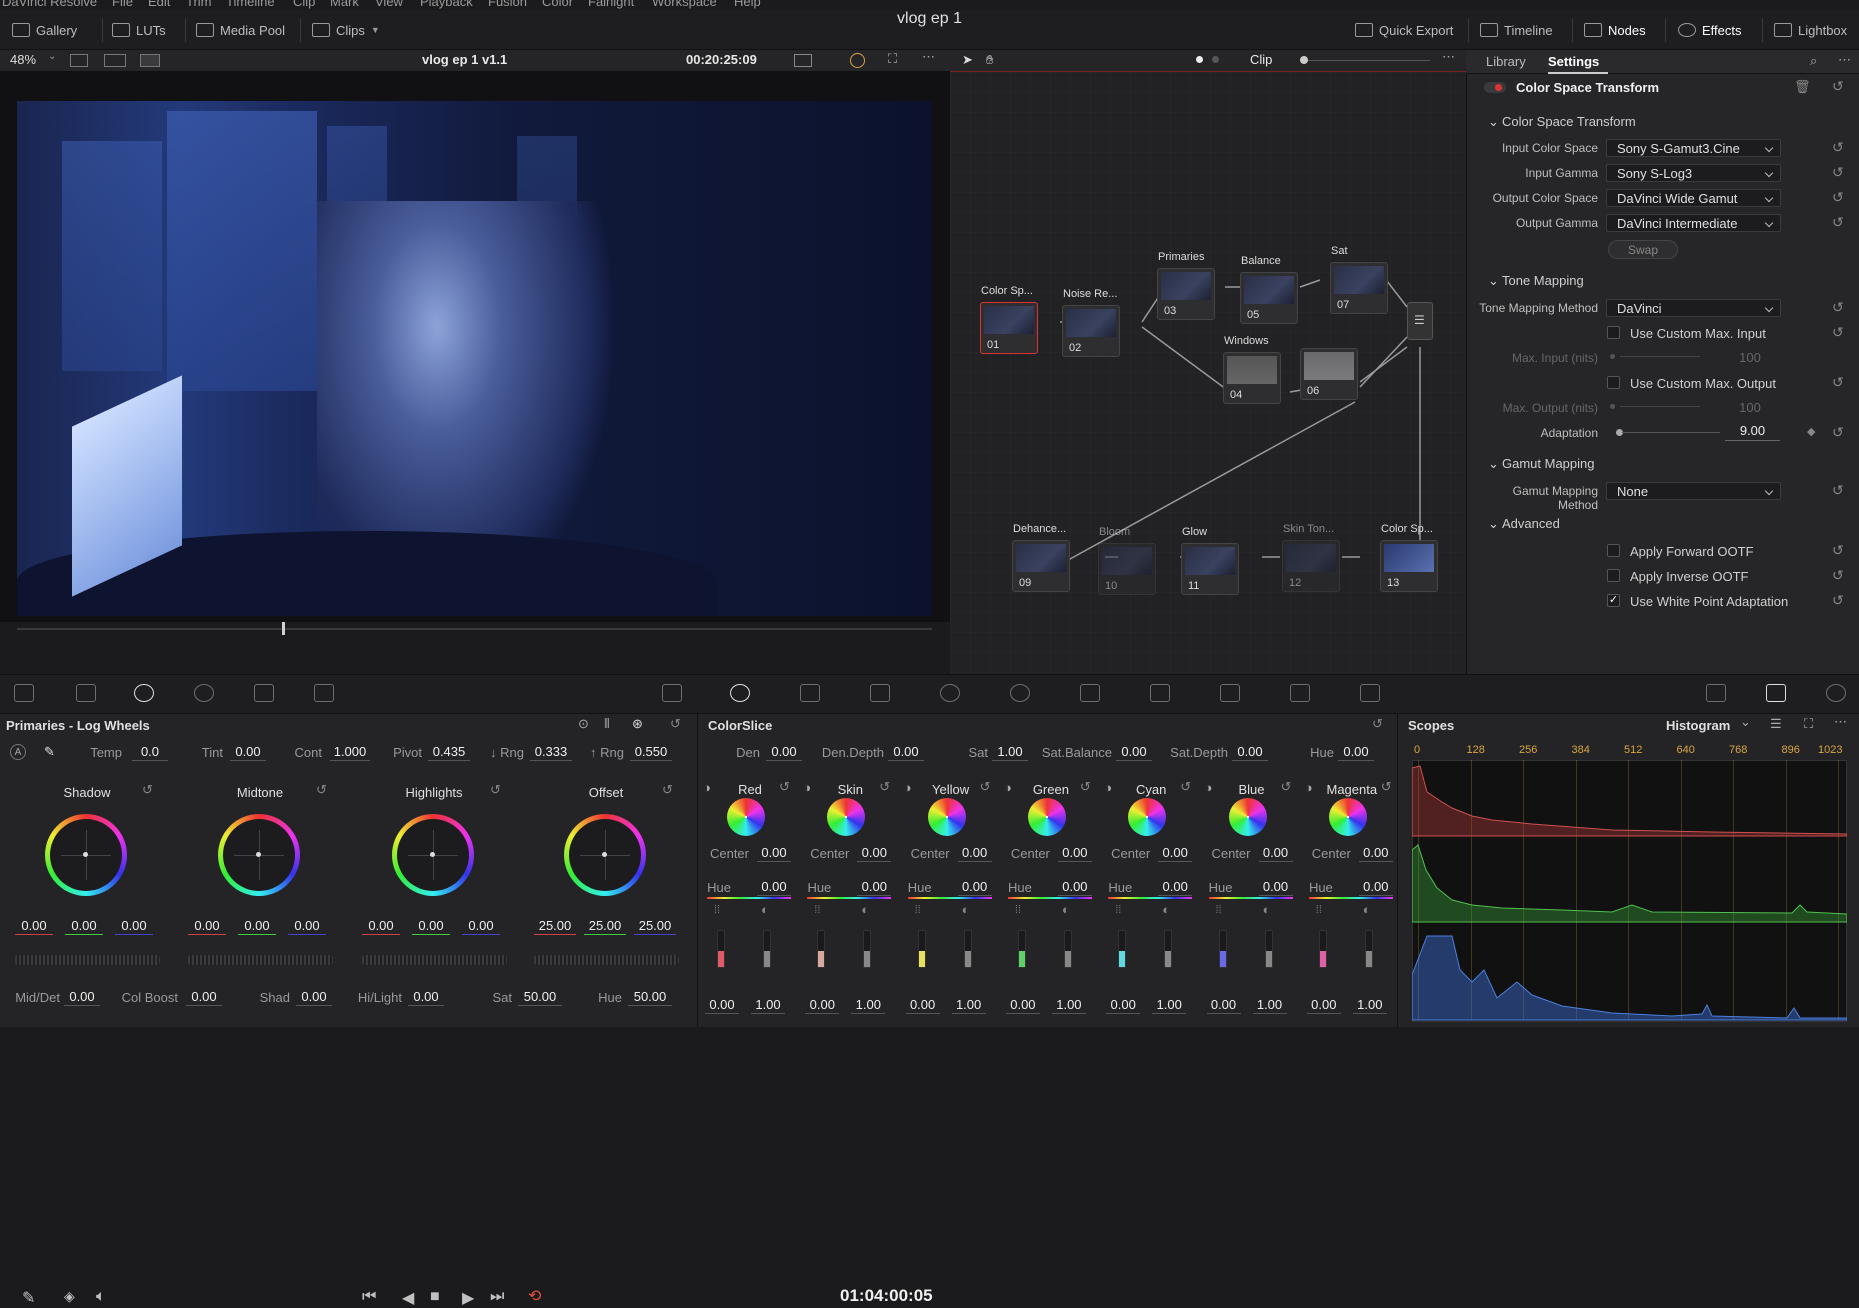 The image size is (1859, 1308). What do you see at coordinates (248, 752) in the screenshot?
I see `tint-value: 0.00` at bounding box center [248, 752].